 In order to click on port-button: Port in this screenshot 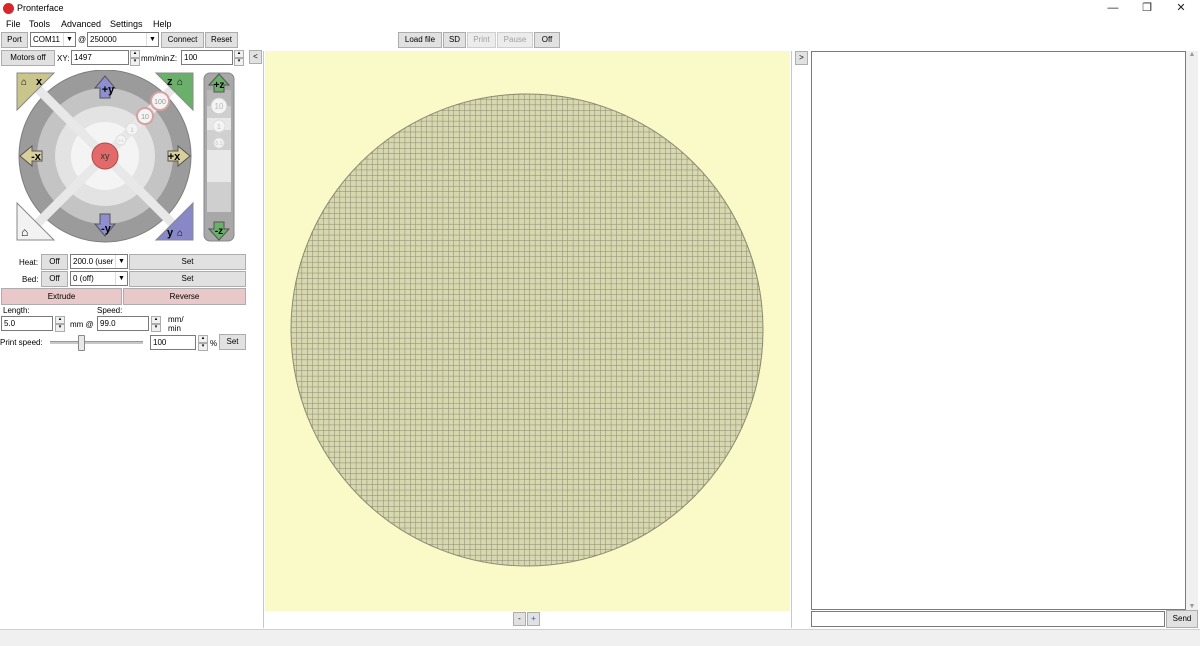, I will do `click(14, 40)`.